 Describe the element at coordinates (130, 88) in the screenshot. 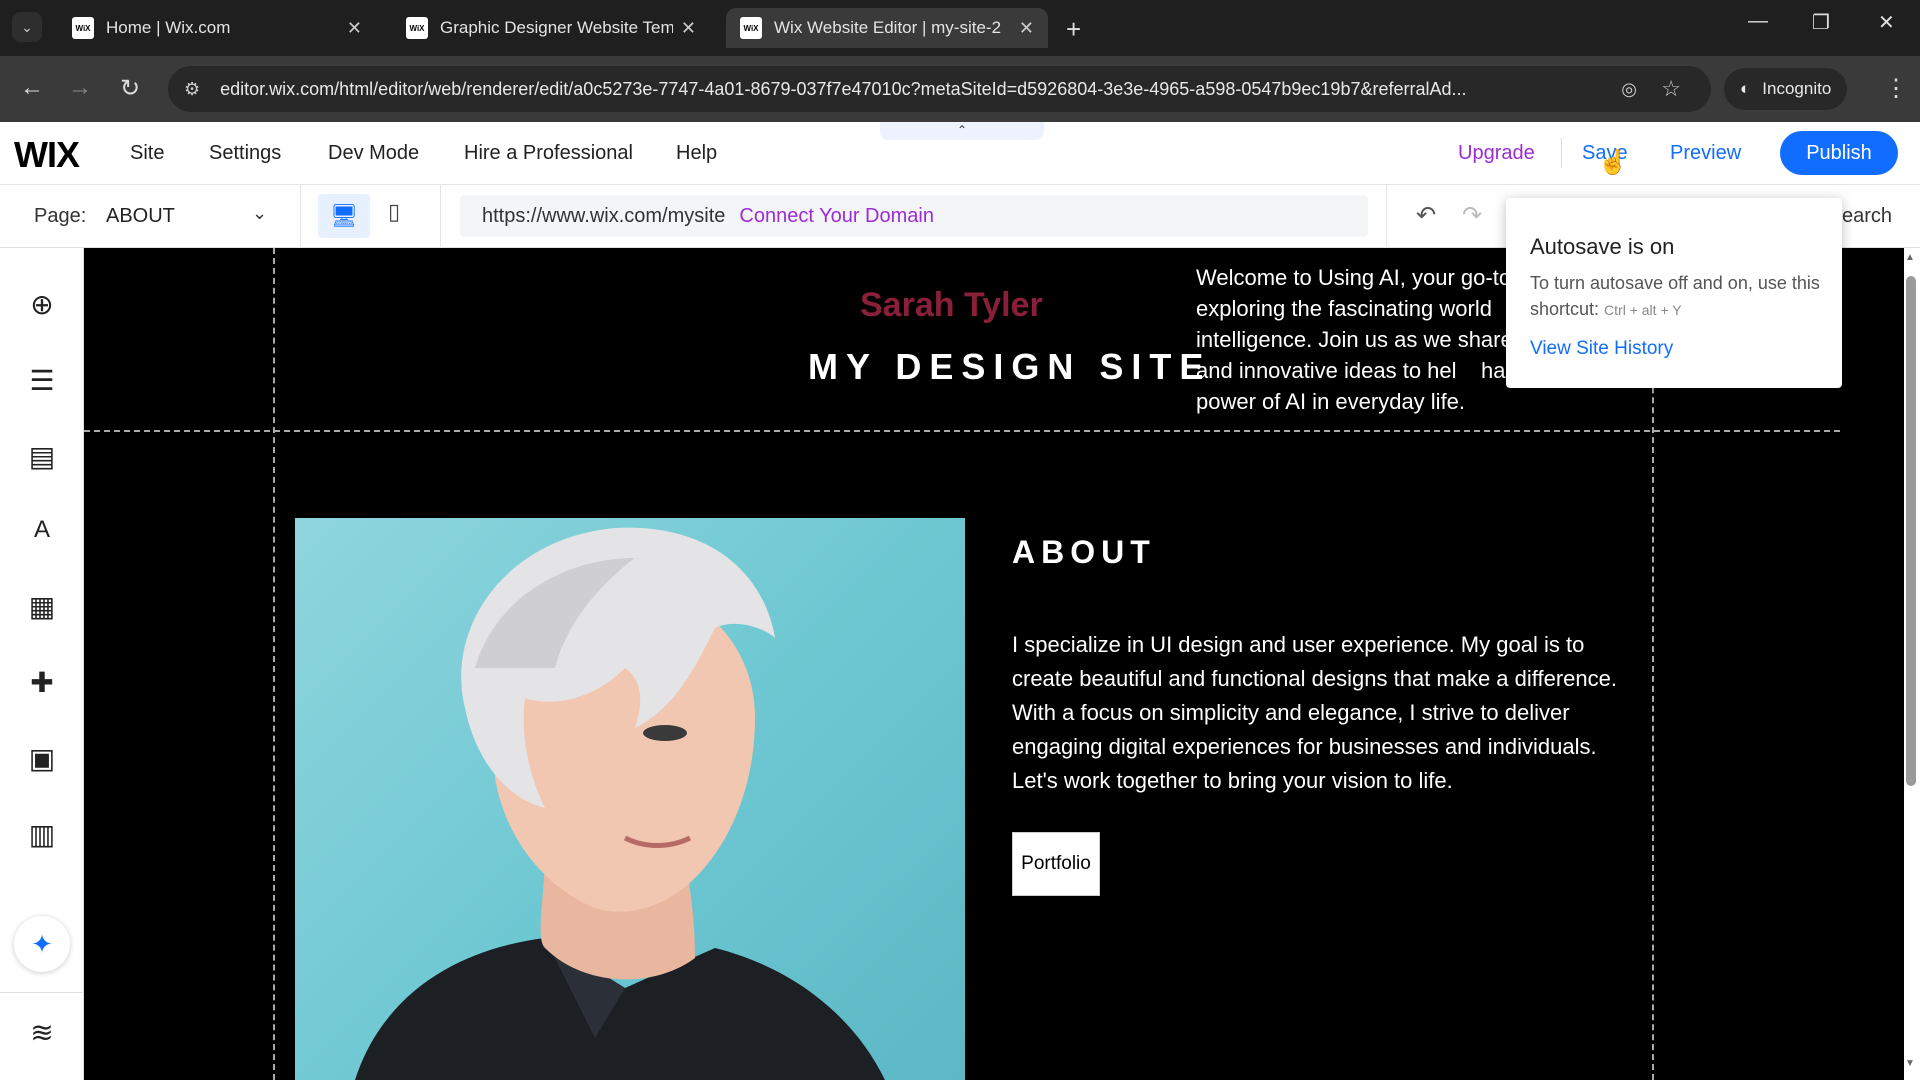

I see `reload-icon: ↻` at that location.